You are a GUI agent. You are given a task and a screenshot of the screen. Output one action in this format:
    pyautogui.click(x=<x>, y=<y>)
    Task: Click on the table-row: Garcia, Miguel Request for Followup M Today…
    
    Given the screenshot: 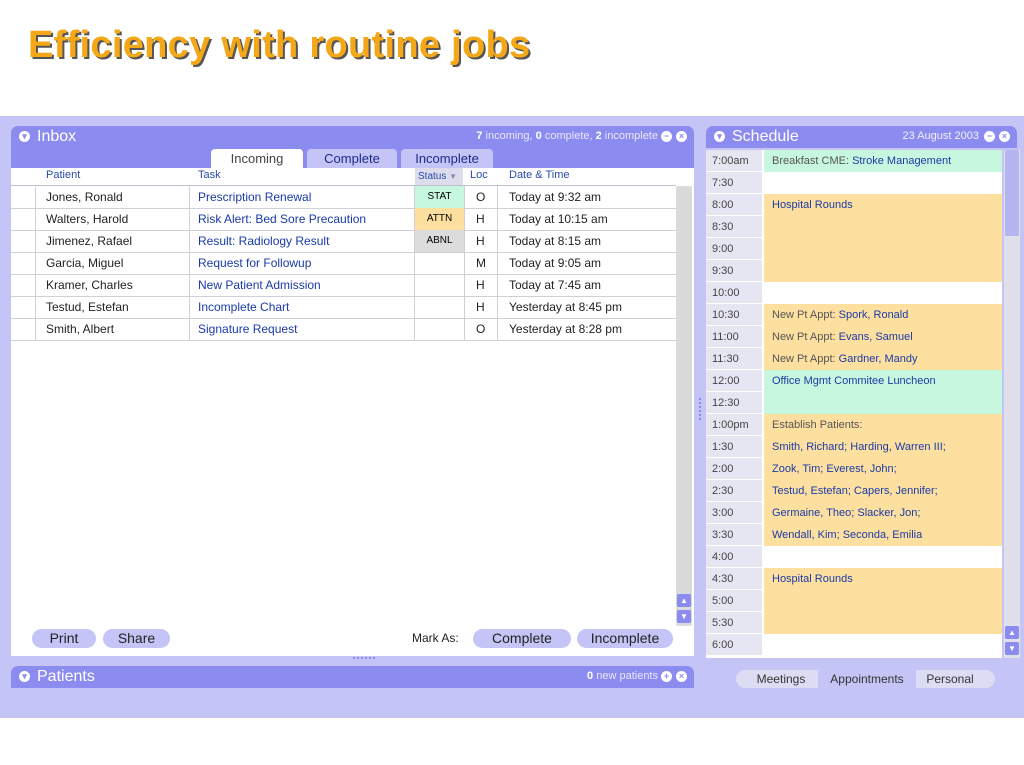 What is the action you would take?
    pyautogui.click(x=343, y=263)
    